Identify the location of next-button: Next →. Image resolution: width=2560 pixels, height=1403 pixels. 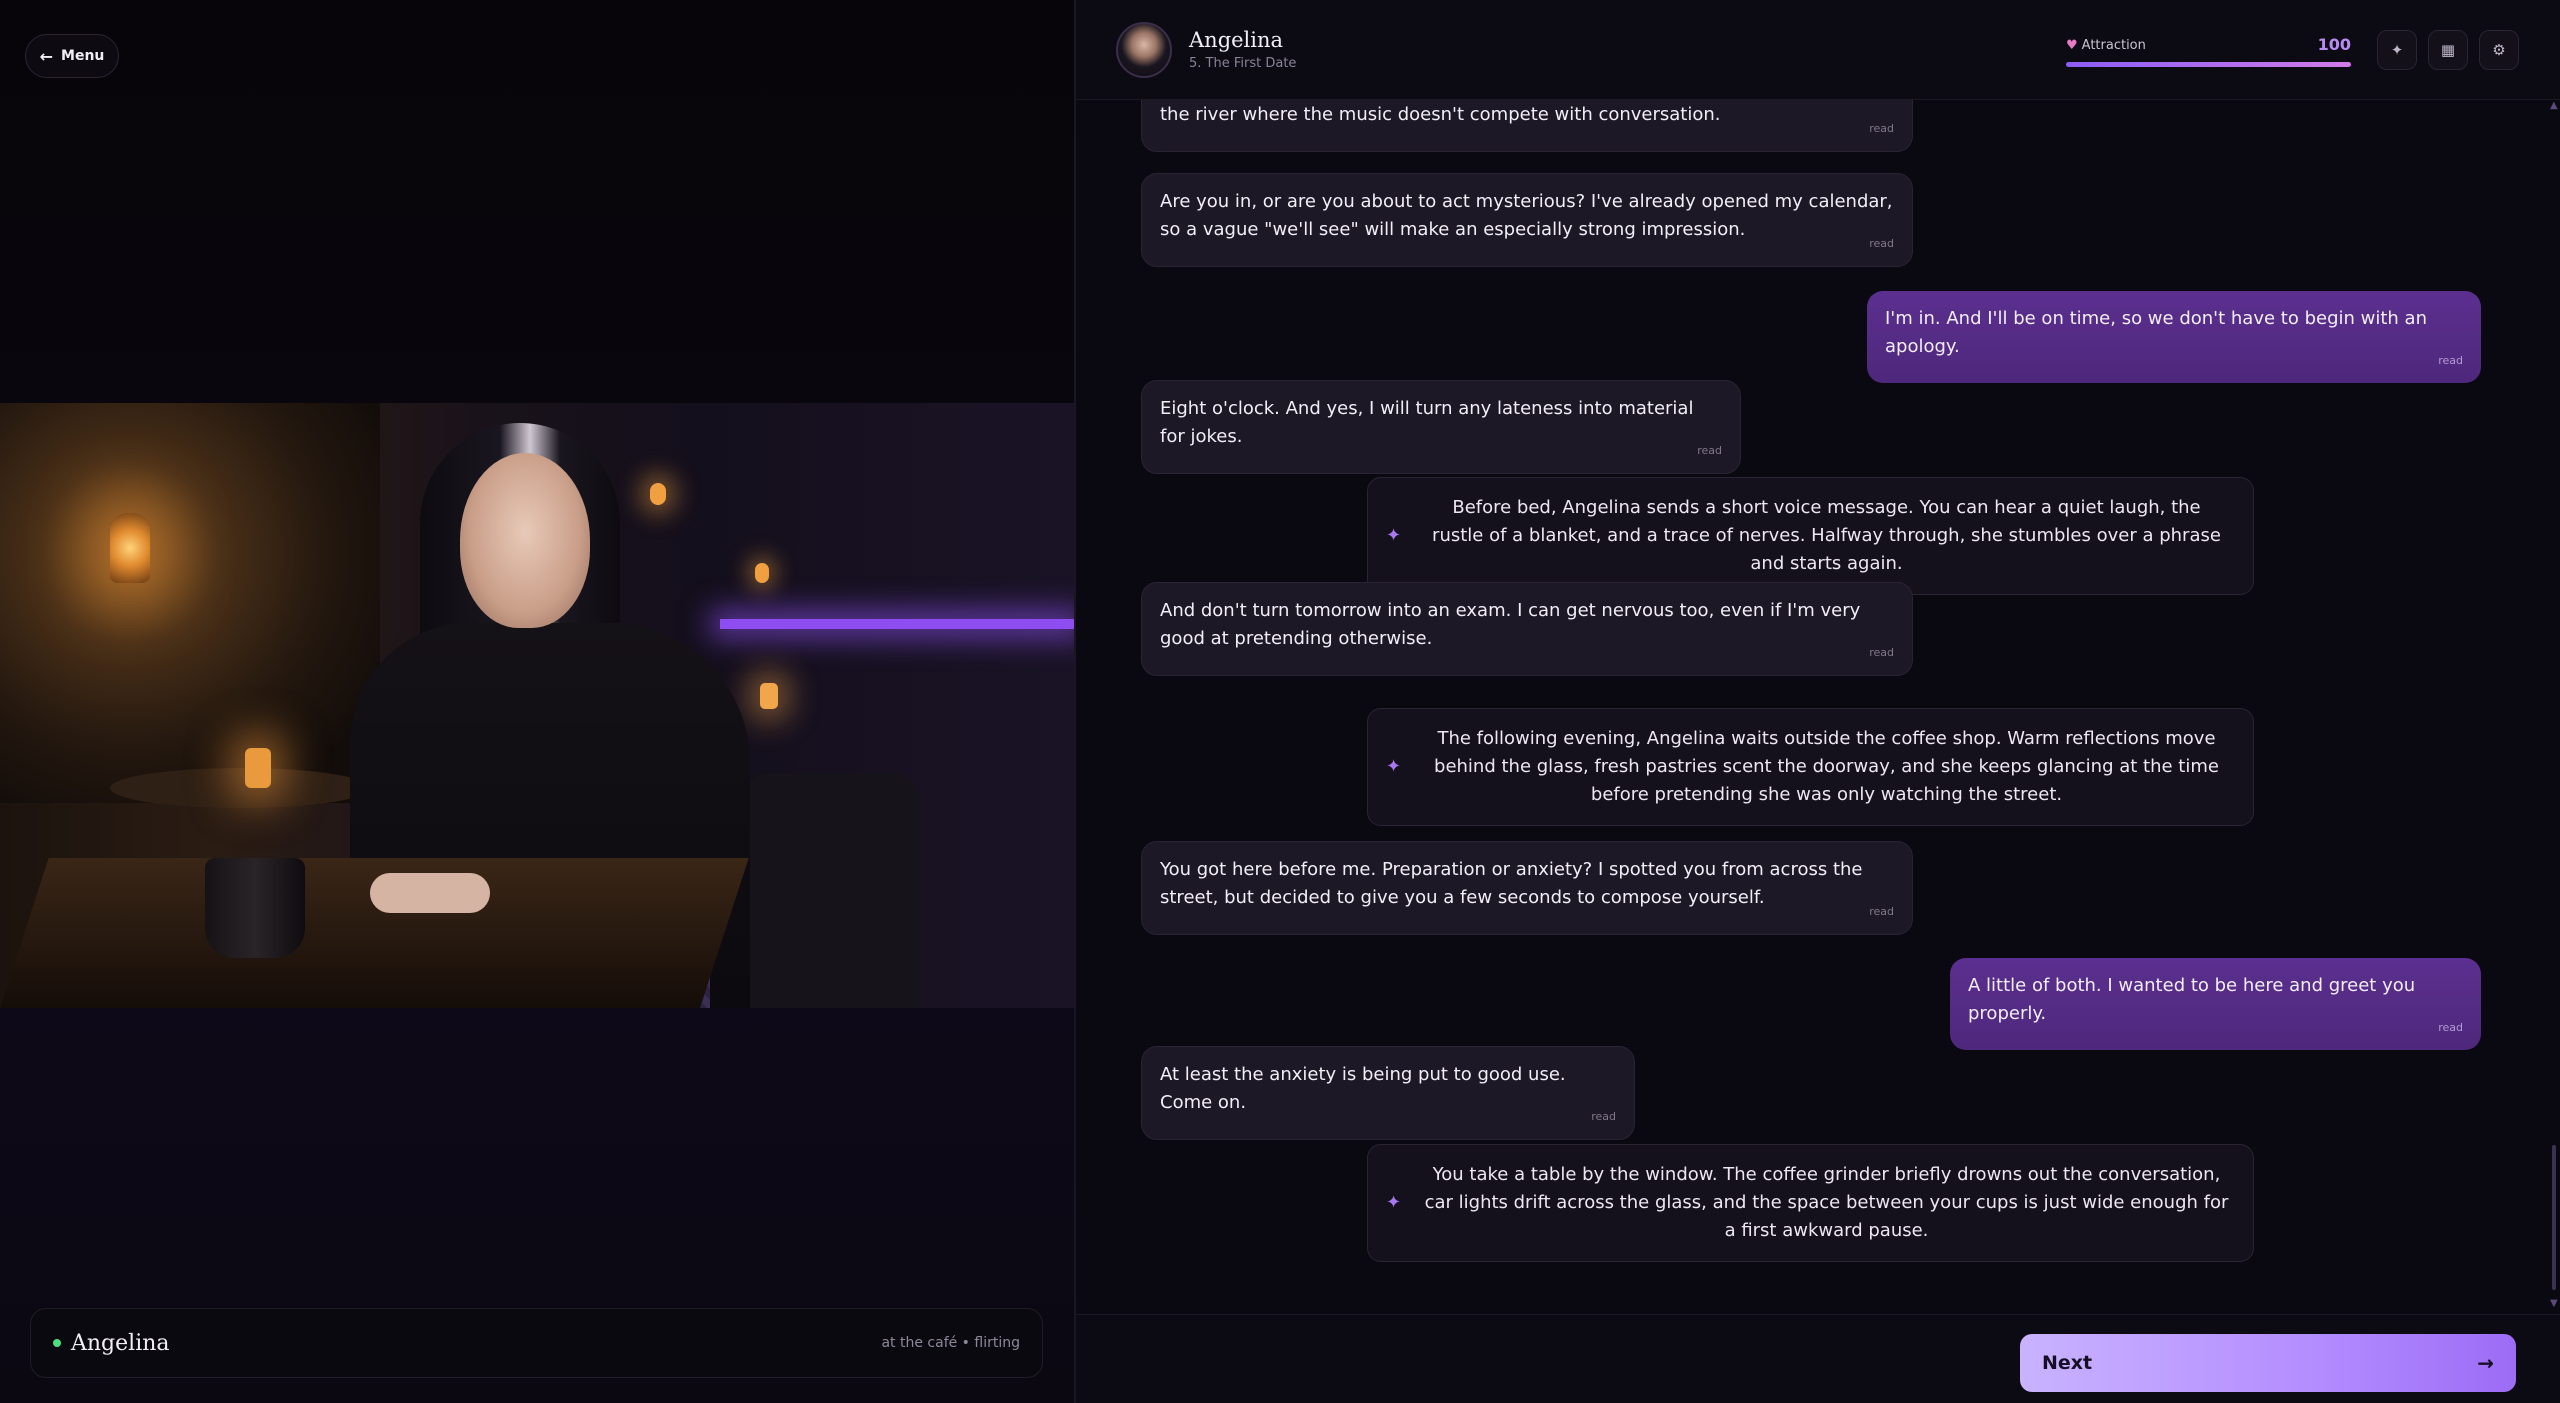
(2268, 1363).